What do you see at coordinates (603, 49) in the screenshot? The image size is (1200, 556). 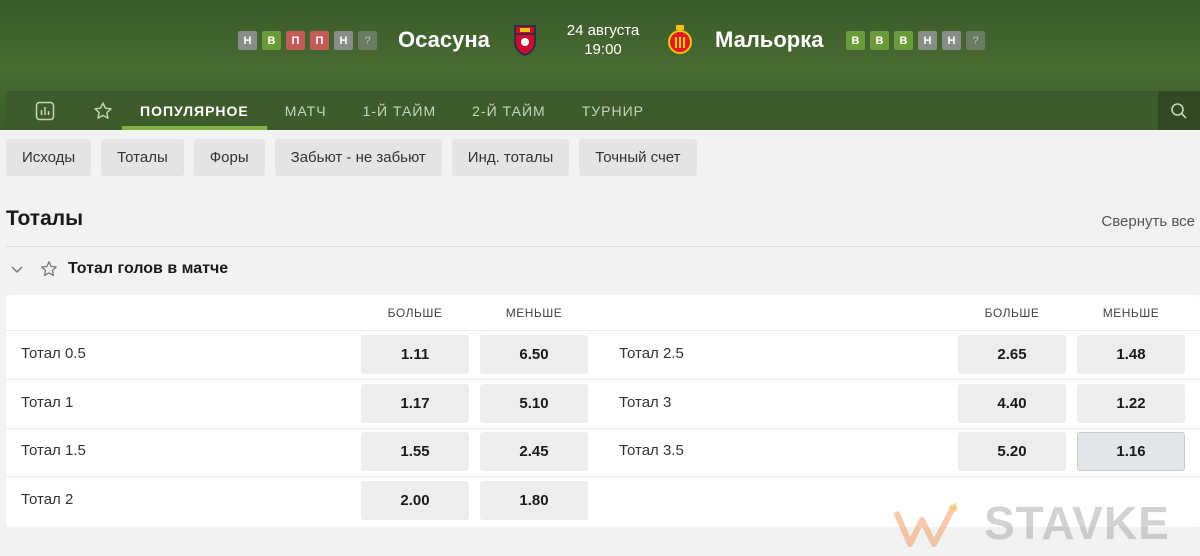 I see `match-time: 19:00` at bounding box center [603, 49].